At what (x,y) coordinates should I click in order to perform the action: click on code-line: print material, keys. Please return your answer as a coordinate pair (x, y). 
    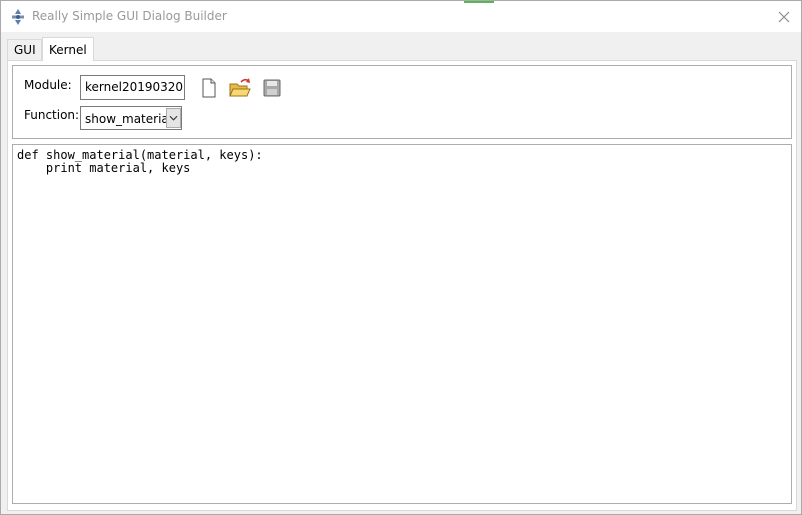
    Looking at the image, I should click on (104, 168).